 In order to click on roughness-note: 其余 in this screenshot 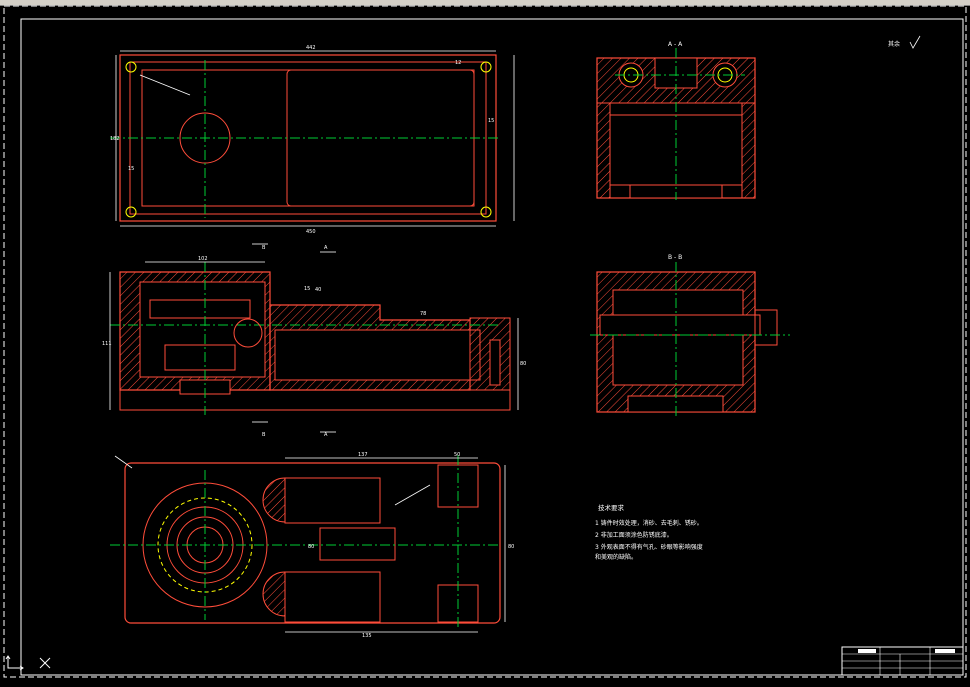, I will do `click(894, 44)`.